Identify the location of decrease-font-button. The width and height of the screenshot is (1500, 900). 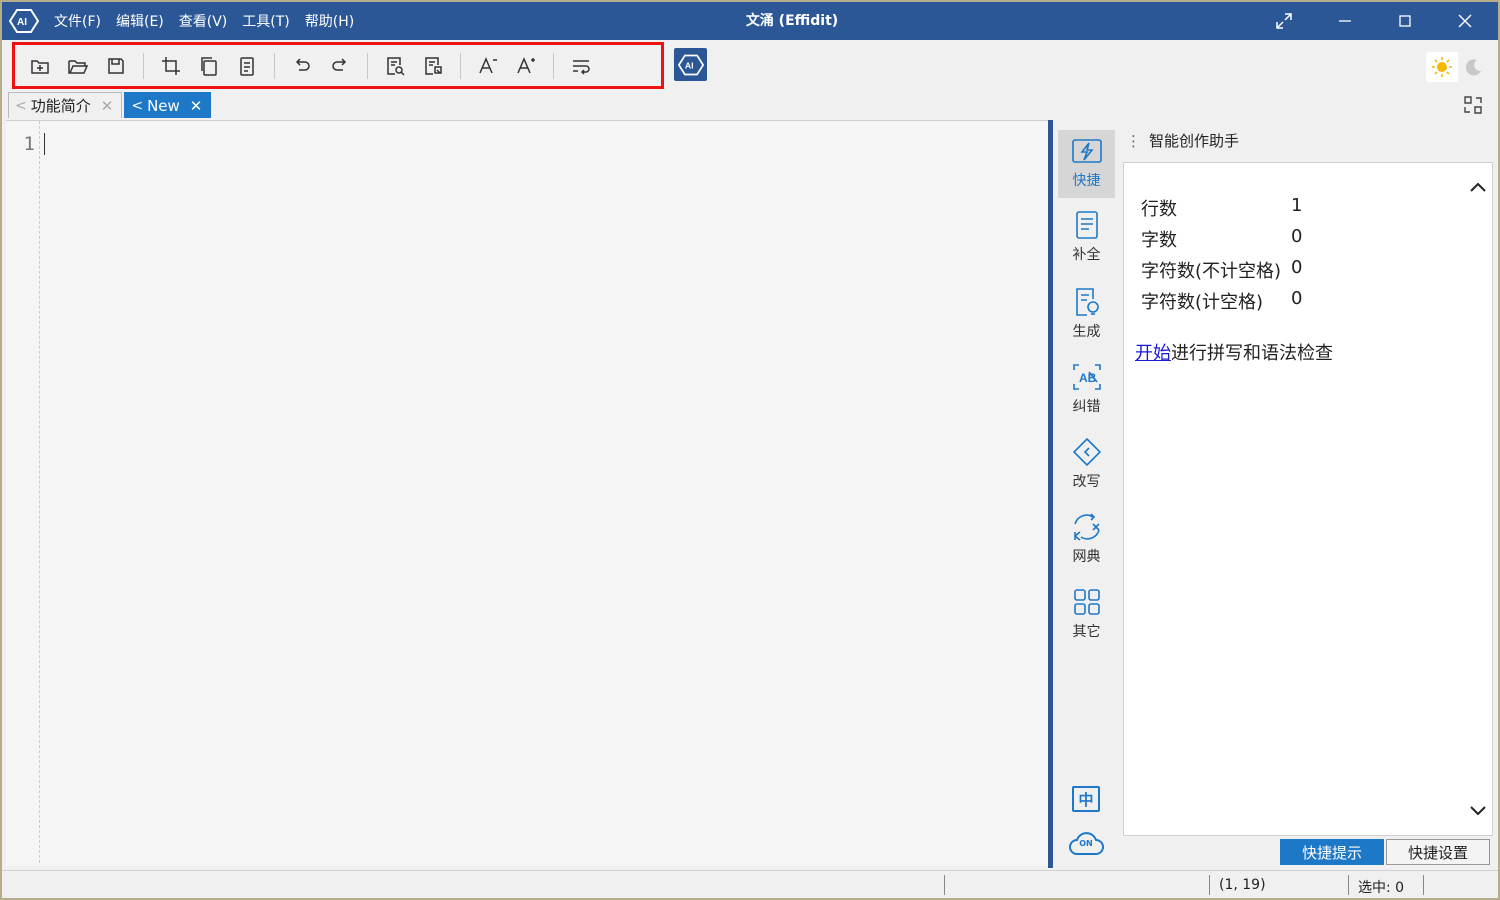
(488, 66).